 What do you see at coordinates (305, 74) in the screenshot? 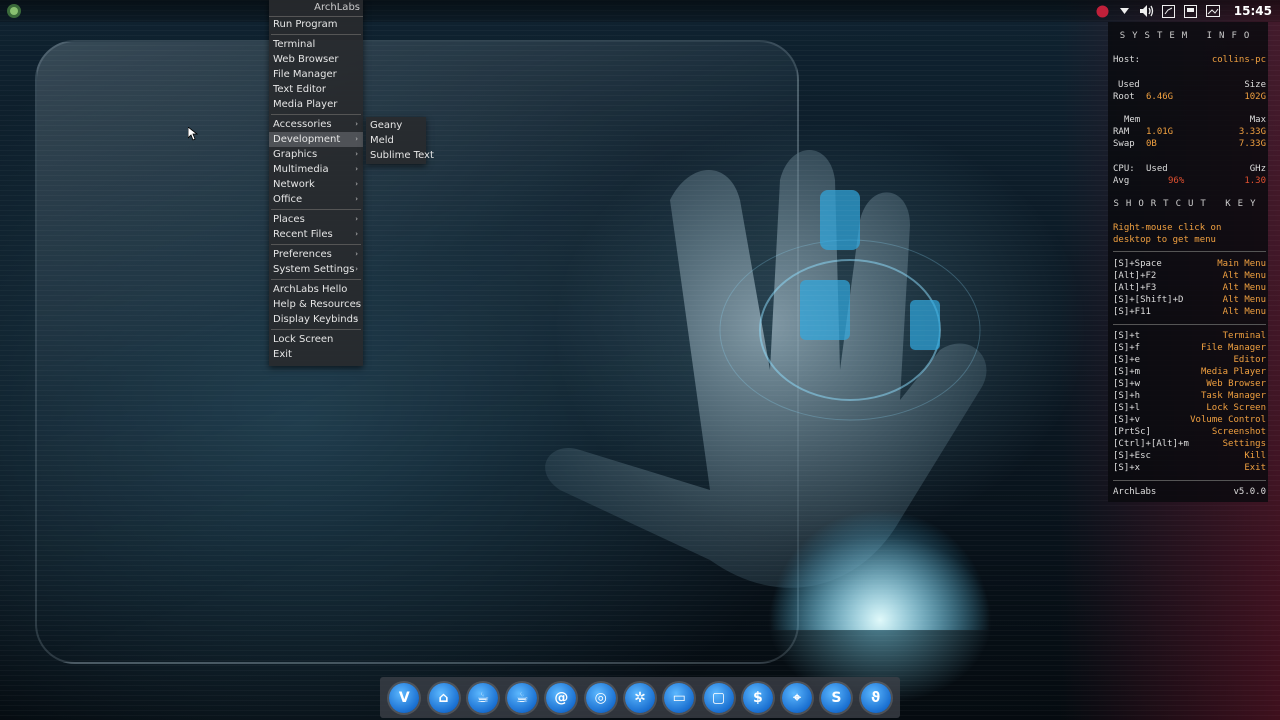
I see `menu-item-label: File Manager` at bounding box center [305, 74].